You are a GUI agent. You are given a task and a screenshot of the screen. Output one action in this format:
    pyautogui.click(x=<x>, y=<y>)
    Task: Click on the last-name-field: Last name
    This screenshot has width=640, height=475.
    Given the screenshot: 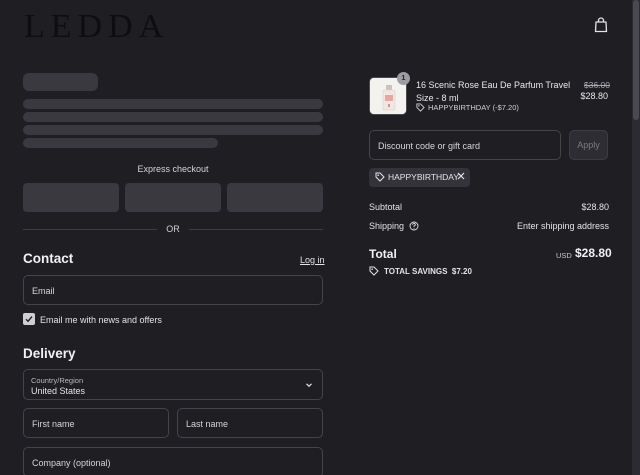 What is the action you would take?
    pyautogui.click(x=250, y=423)
    